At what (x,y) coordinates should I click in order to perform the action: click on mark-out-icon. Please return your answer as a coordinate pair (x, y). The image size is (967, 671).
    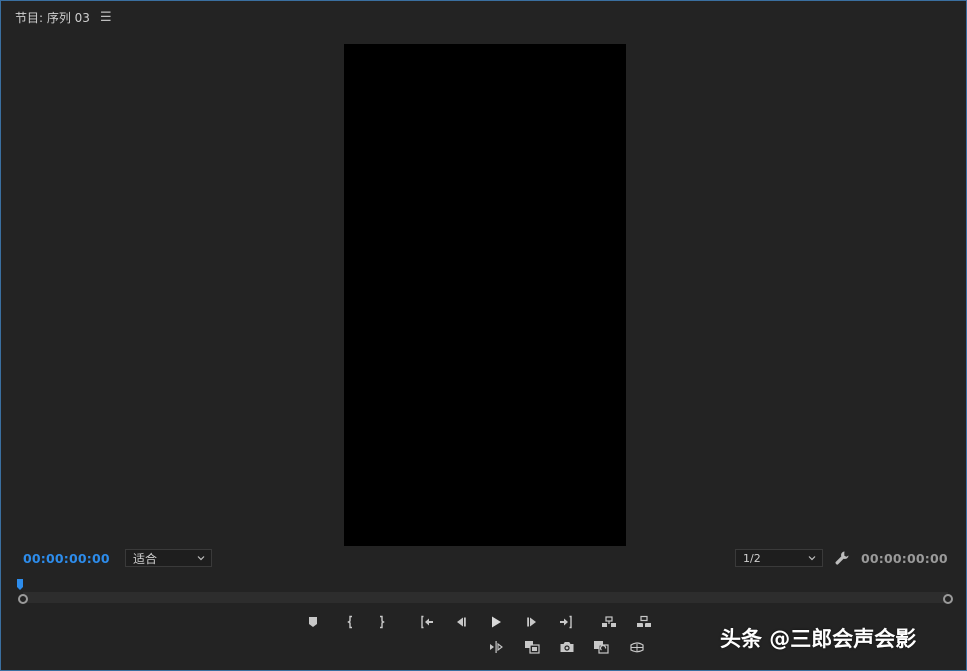
    Looking at the image, I should click on (382, 622).